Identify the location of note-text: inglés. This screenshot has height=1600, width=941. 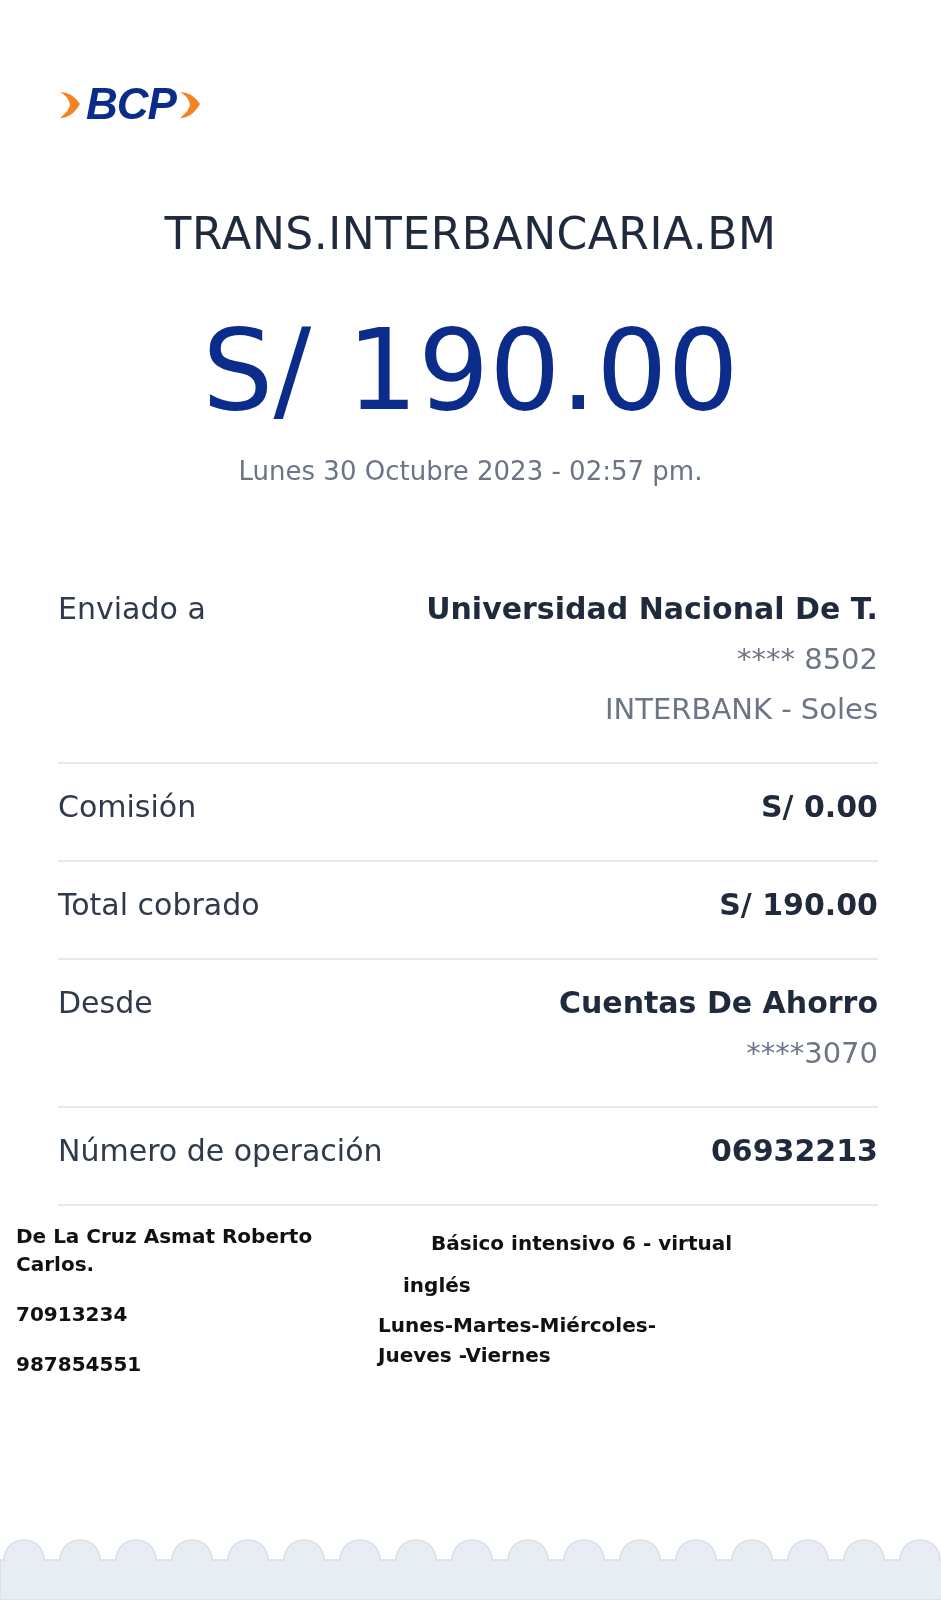
(437, 1286).